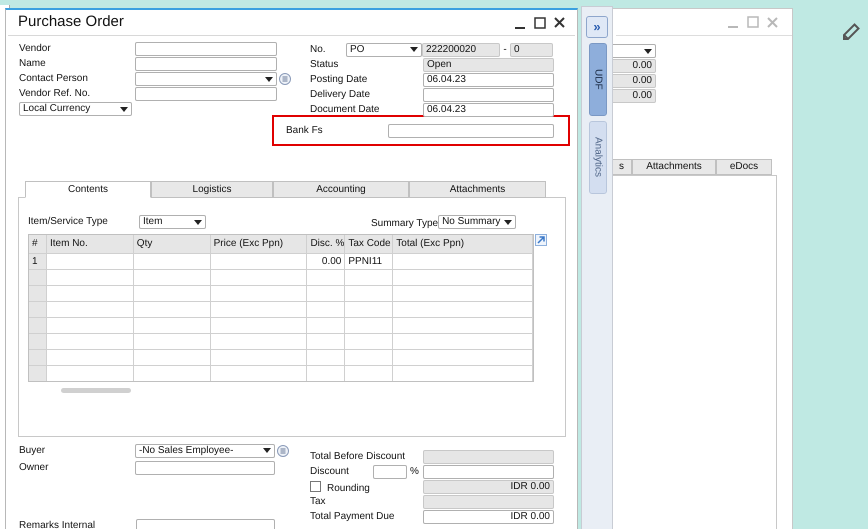  What do you see at coordinates (559, 22) in the screenshot?
I see `close-icon` at bounding box center [559, 22].